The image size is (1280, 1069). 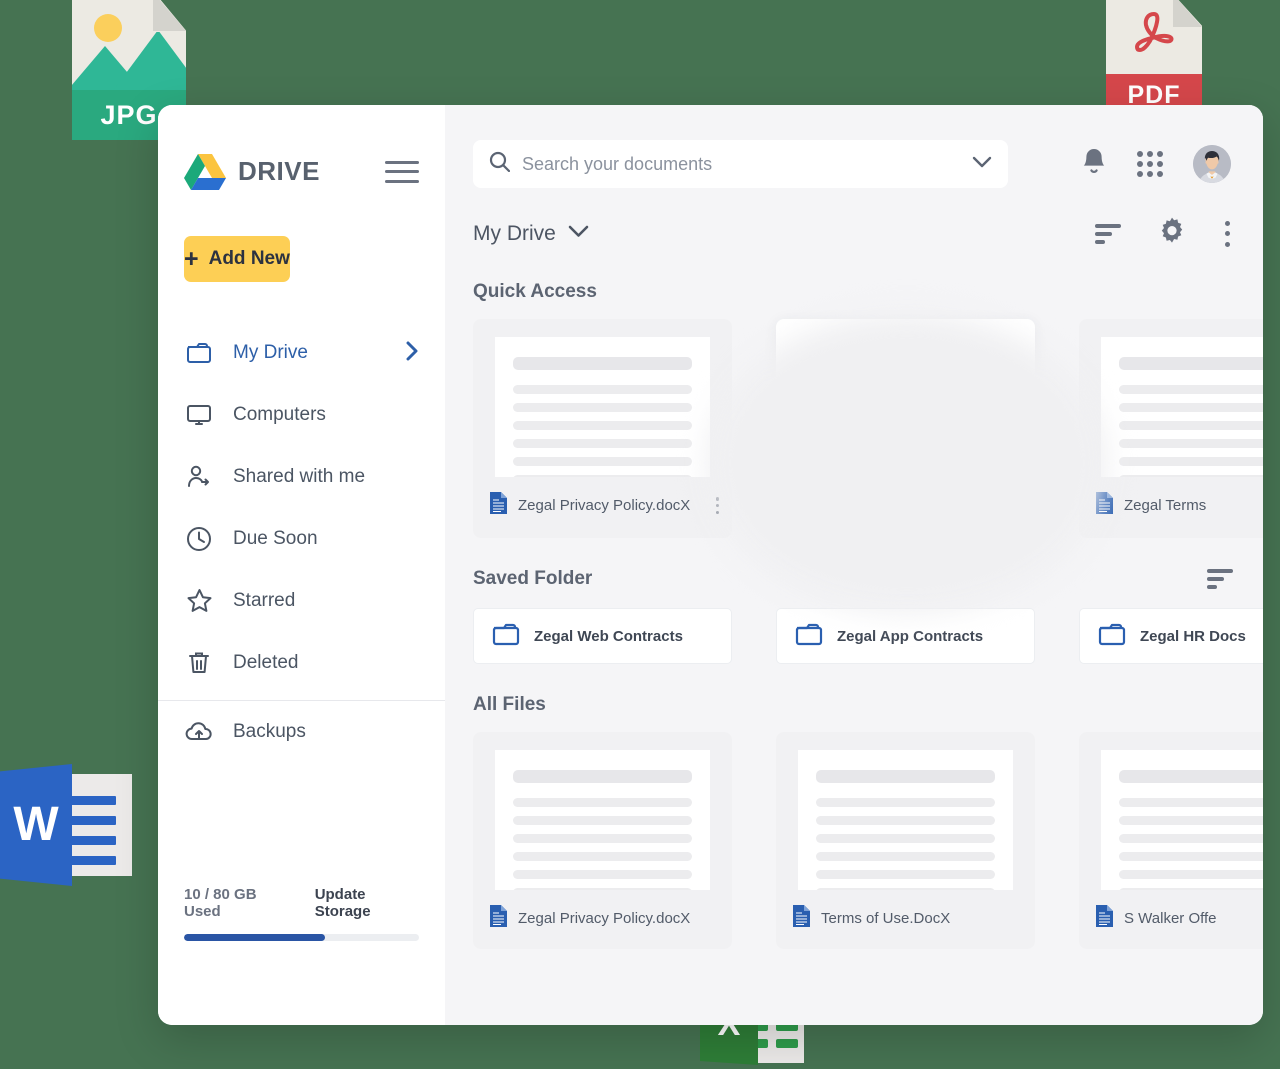 I want to click on search-icon, so click(x=500, y=164).